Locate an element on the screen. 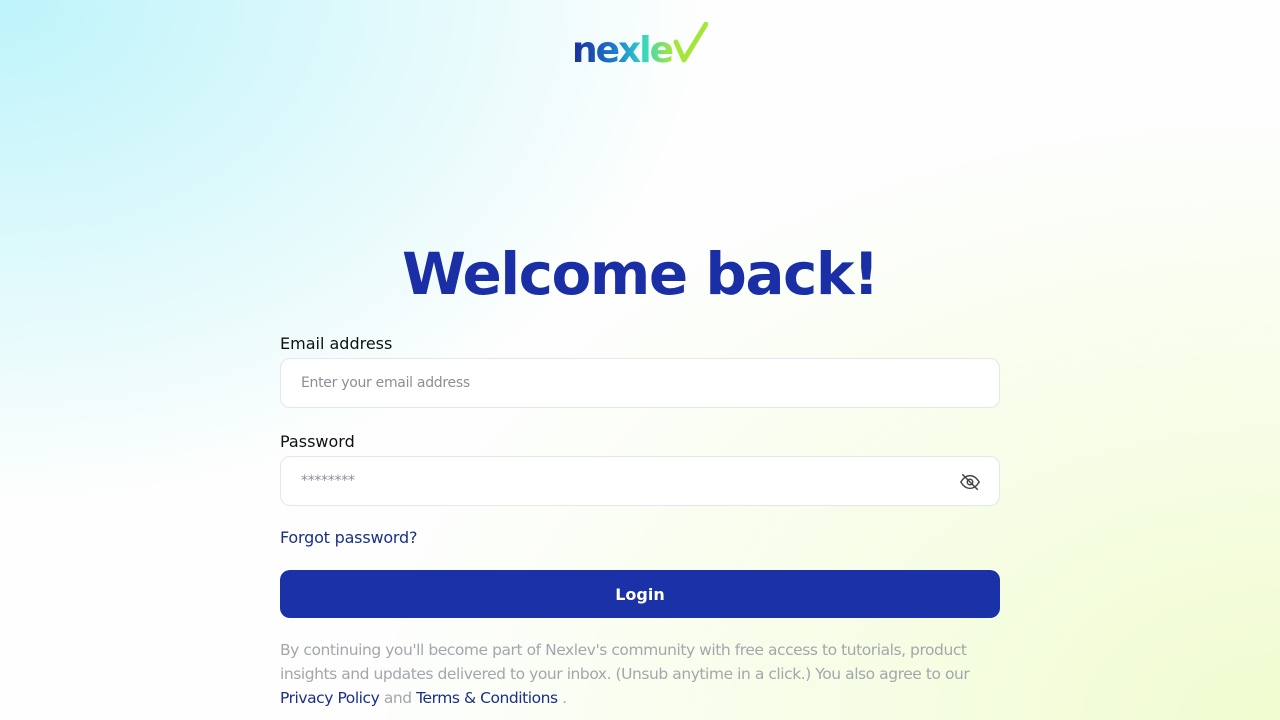  eye-off-icon is located at coordinates (970, 482).